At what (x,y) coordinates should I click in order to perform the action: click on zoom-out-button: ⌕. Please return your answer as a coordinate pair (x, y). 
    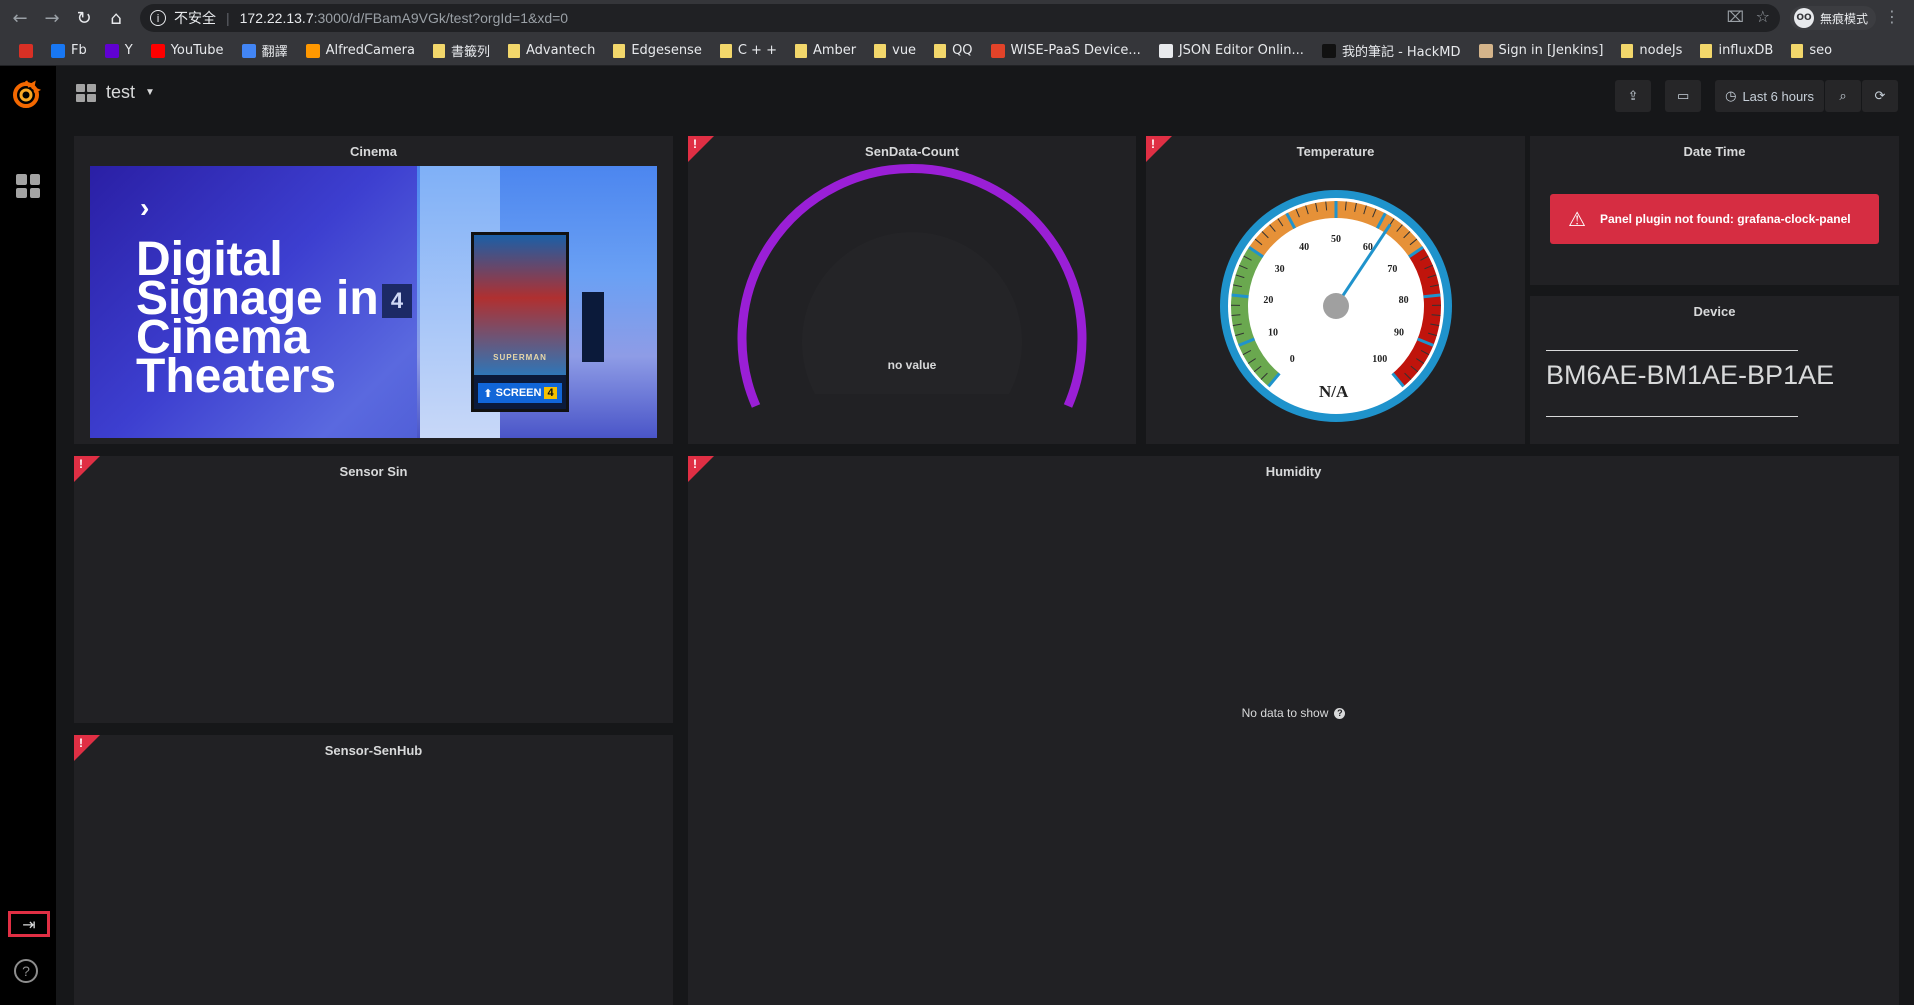
    Looking at the image, I should click on (1843, 96).